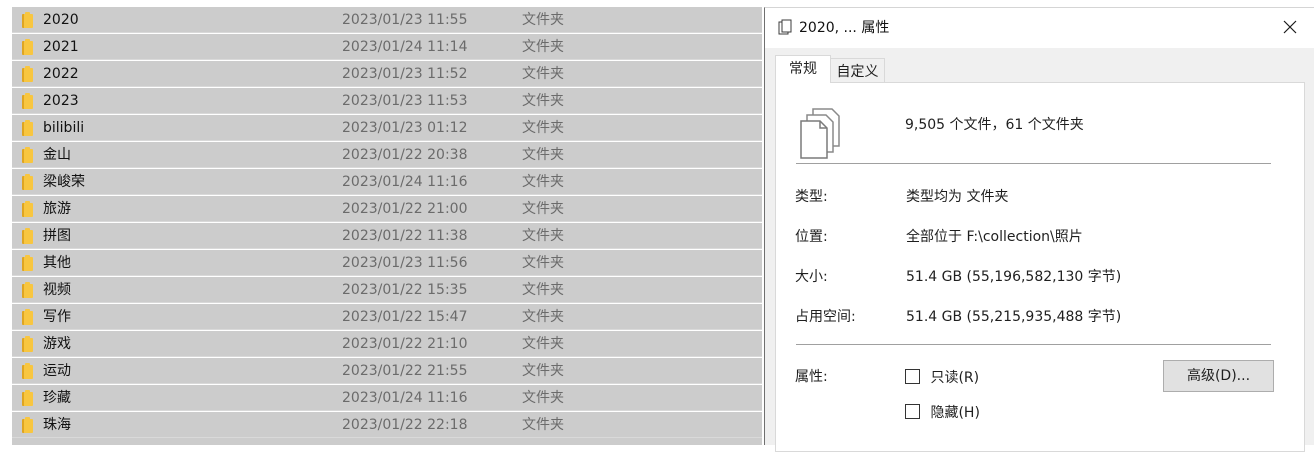 The width and height of the screenshot is (1314, 452). Describe the element at coordinates (405, 371) in the screenshot. I see `file-date: 2023/01/22 21:55` at that location.